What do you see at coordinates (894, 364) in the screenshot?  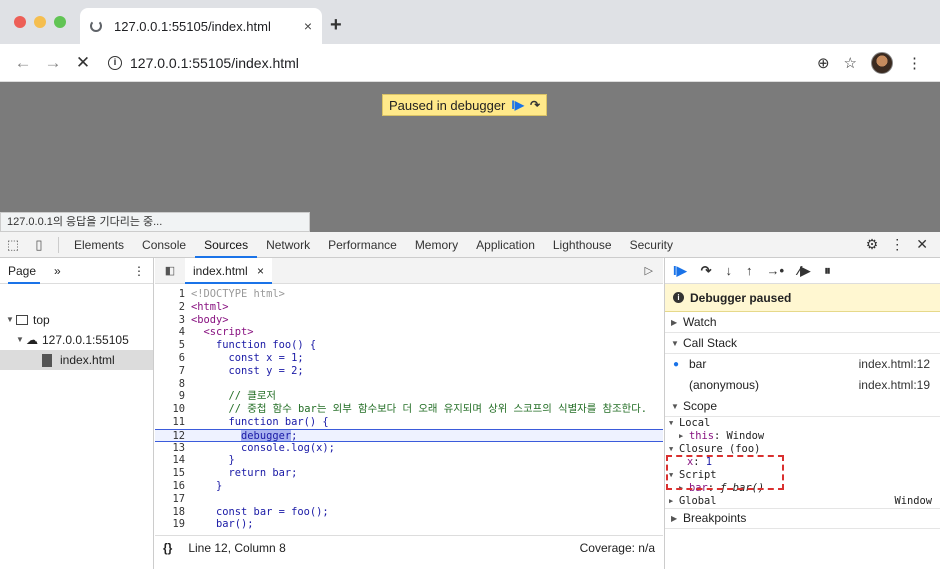 I see `frame-location: index.html:12` at bounding box center [894, 364].